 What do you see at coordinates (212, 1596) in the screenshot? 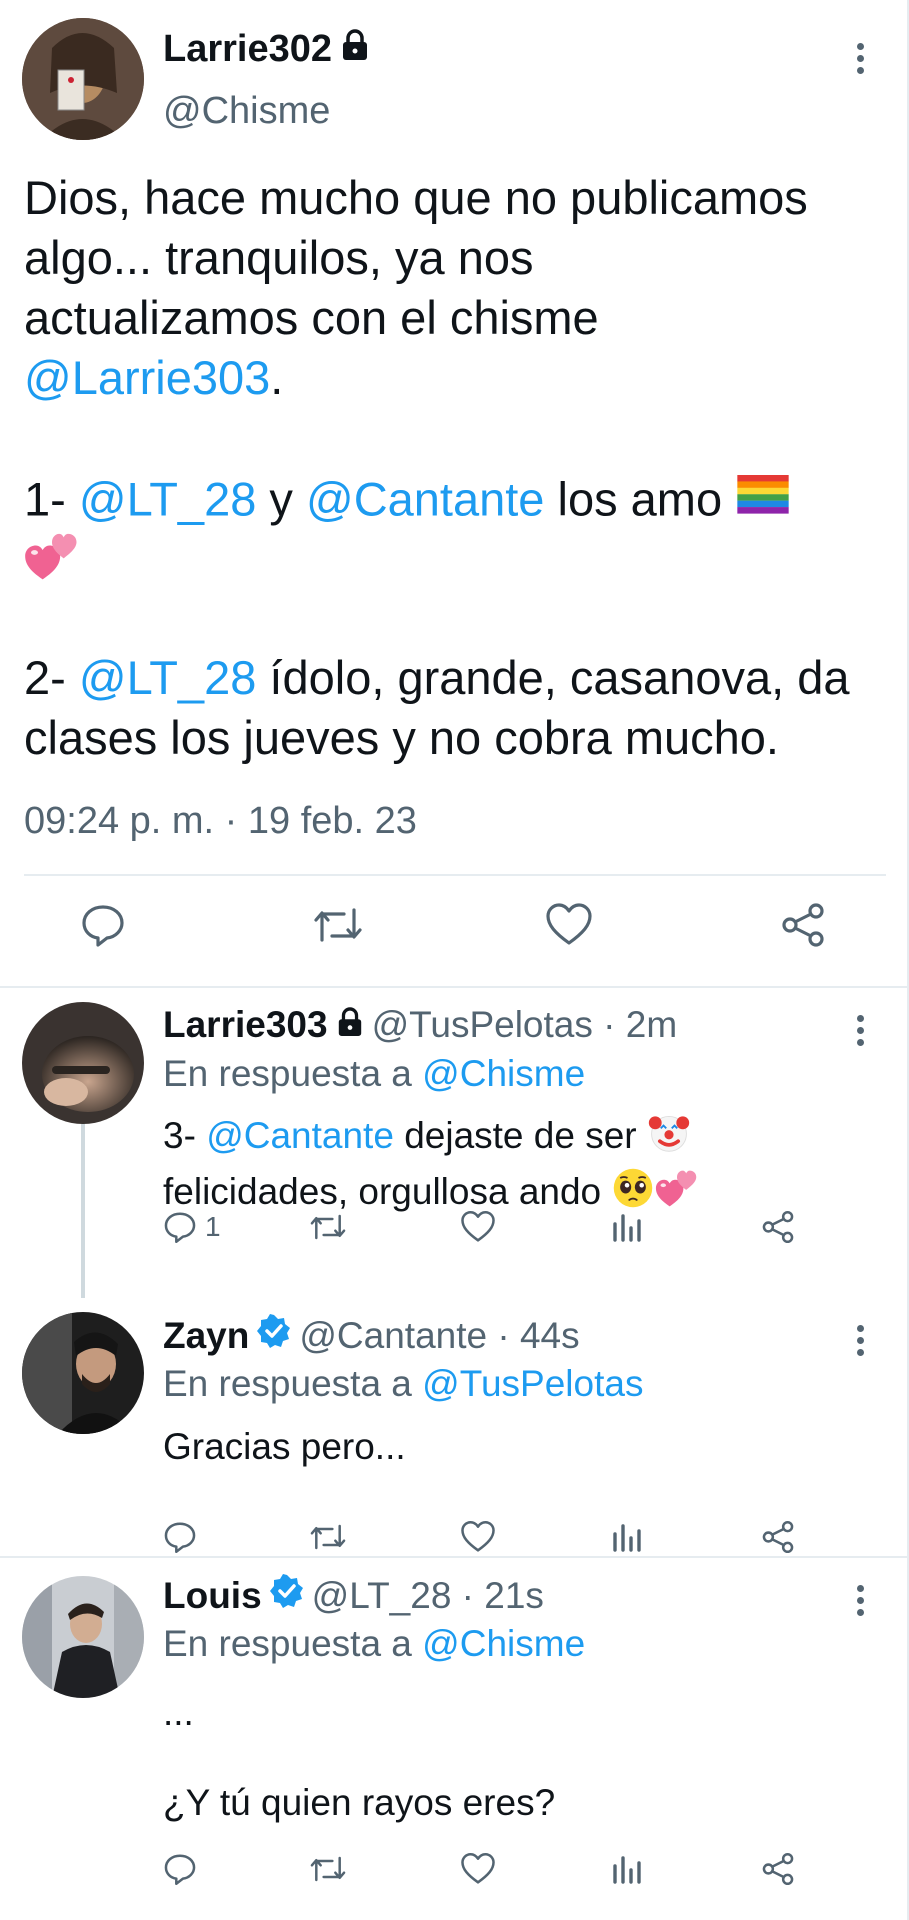
I see `author-name: Louis` at bounding box center [212, 1596].